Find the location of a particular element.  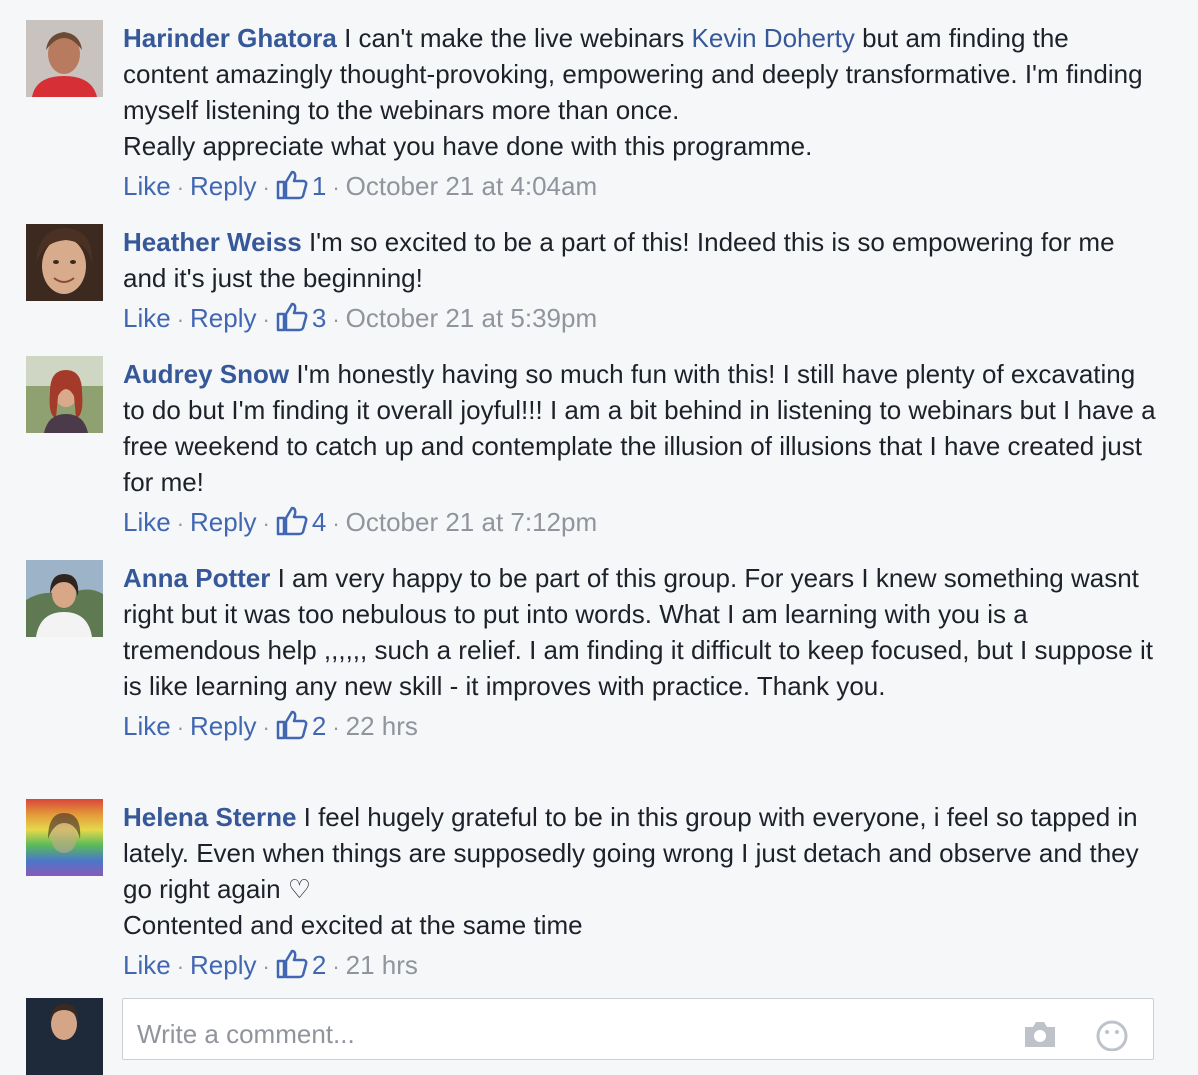

comment-author: Audrey Snow is located at coordinates (206, 374).